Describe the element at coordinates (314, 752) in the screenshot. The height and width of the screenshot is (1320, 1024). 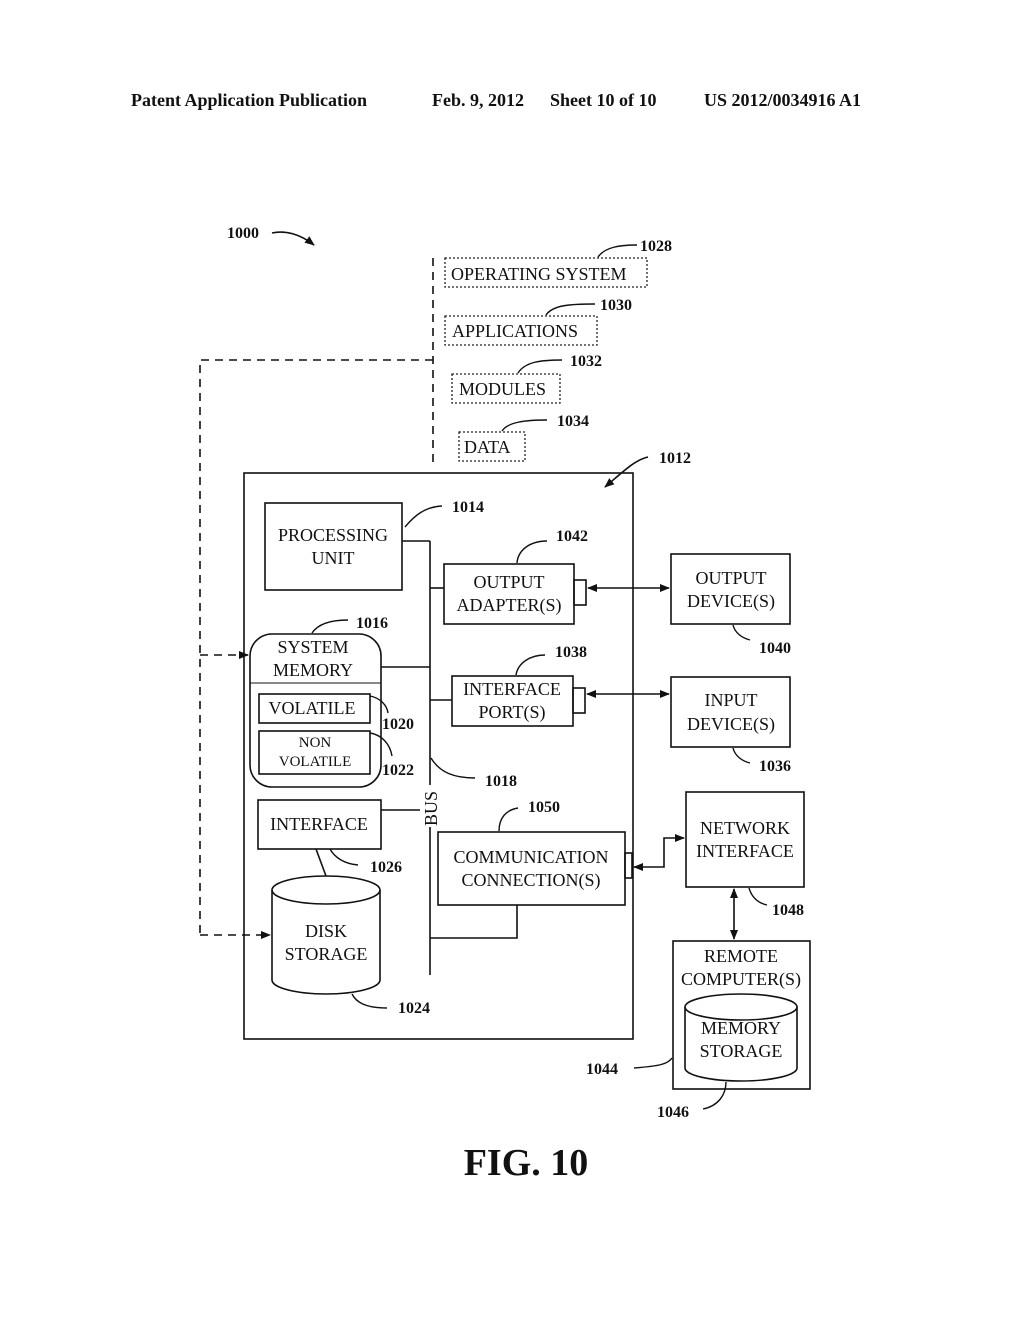
I see `non-volatile-memory-box: NON VOLATILE` at that location.